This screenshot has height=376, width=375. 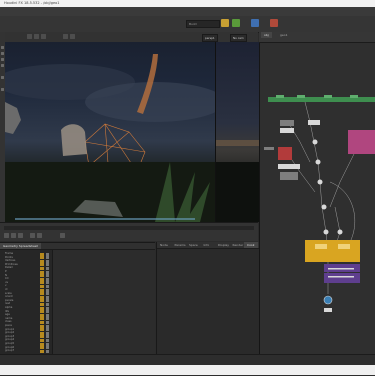 I want to click on tab-geo1: geo1, so click(x=284, y=35).